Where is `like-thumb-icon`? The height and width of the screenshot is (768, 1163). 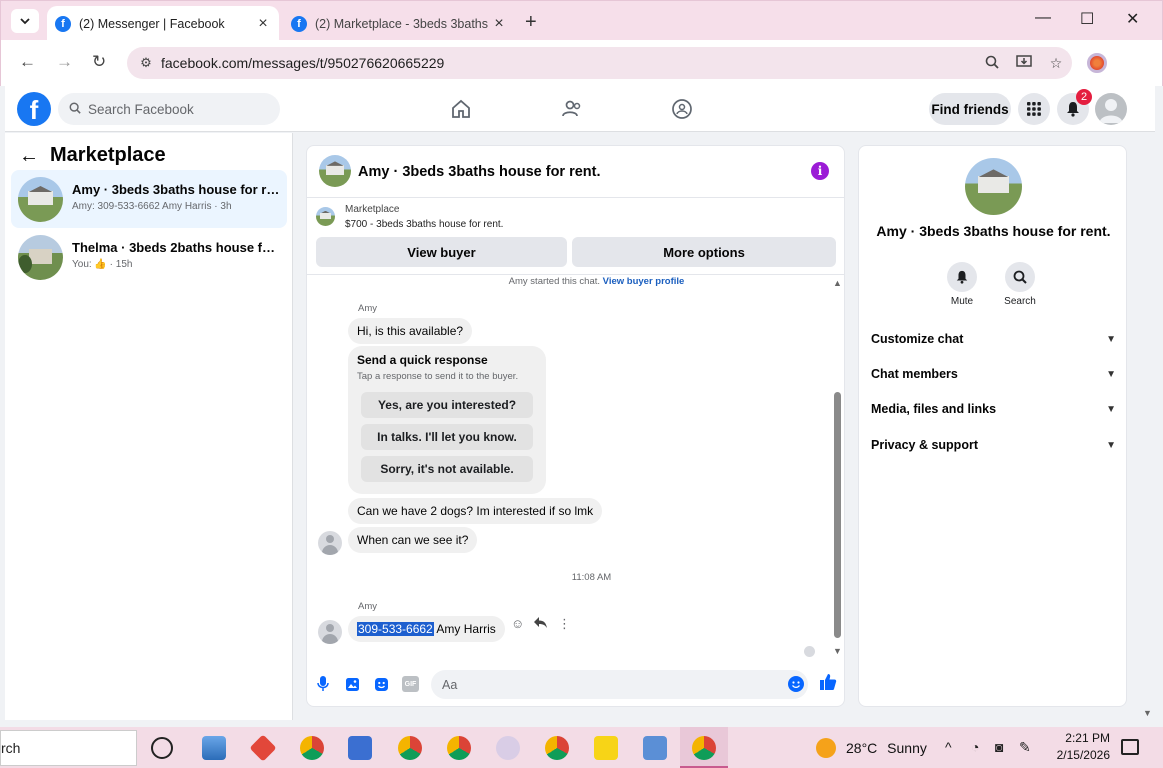
like-thumb-icon is located at coordinates (828, 684).